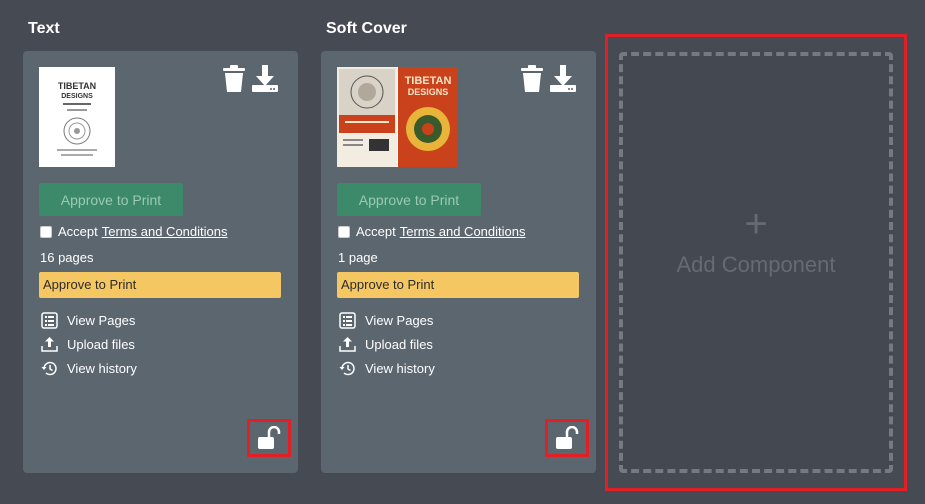  What do you see at coordinates (366, 28) in the screenshot?
I see `column-title-soft-cover: Soft Cover` at bounding box center [366, 28].